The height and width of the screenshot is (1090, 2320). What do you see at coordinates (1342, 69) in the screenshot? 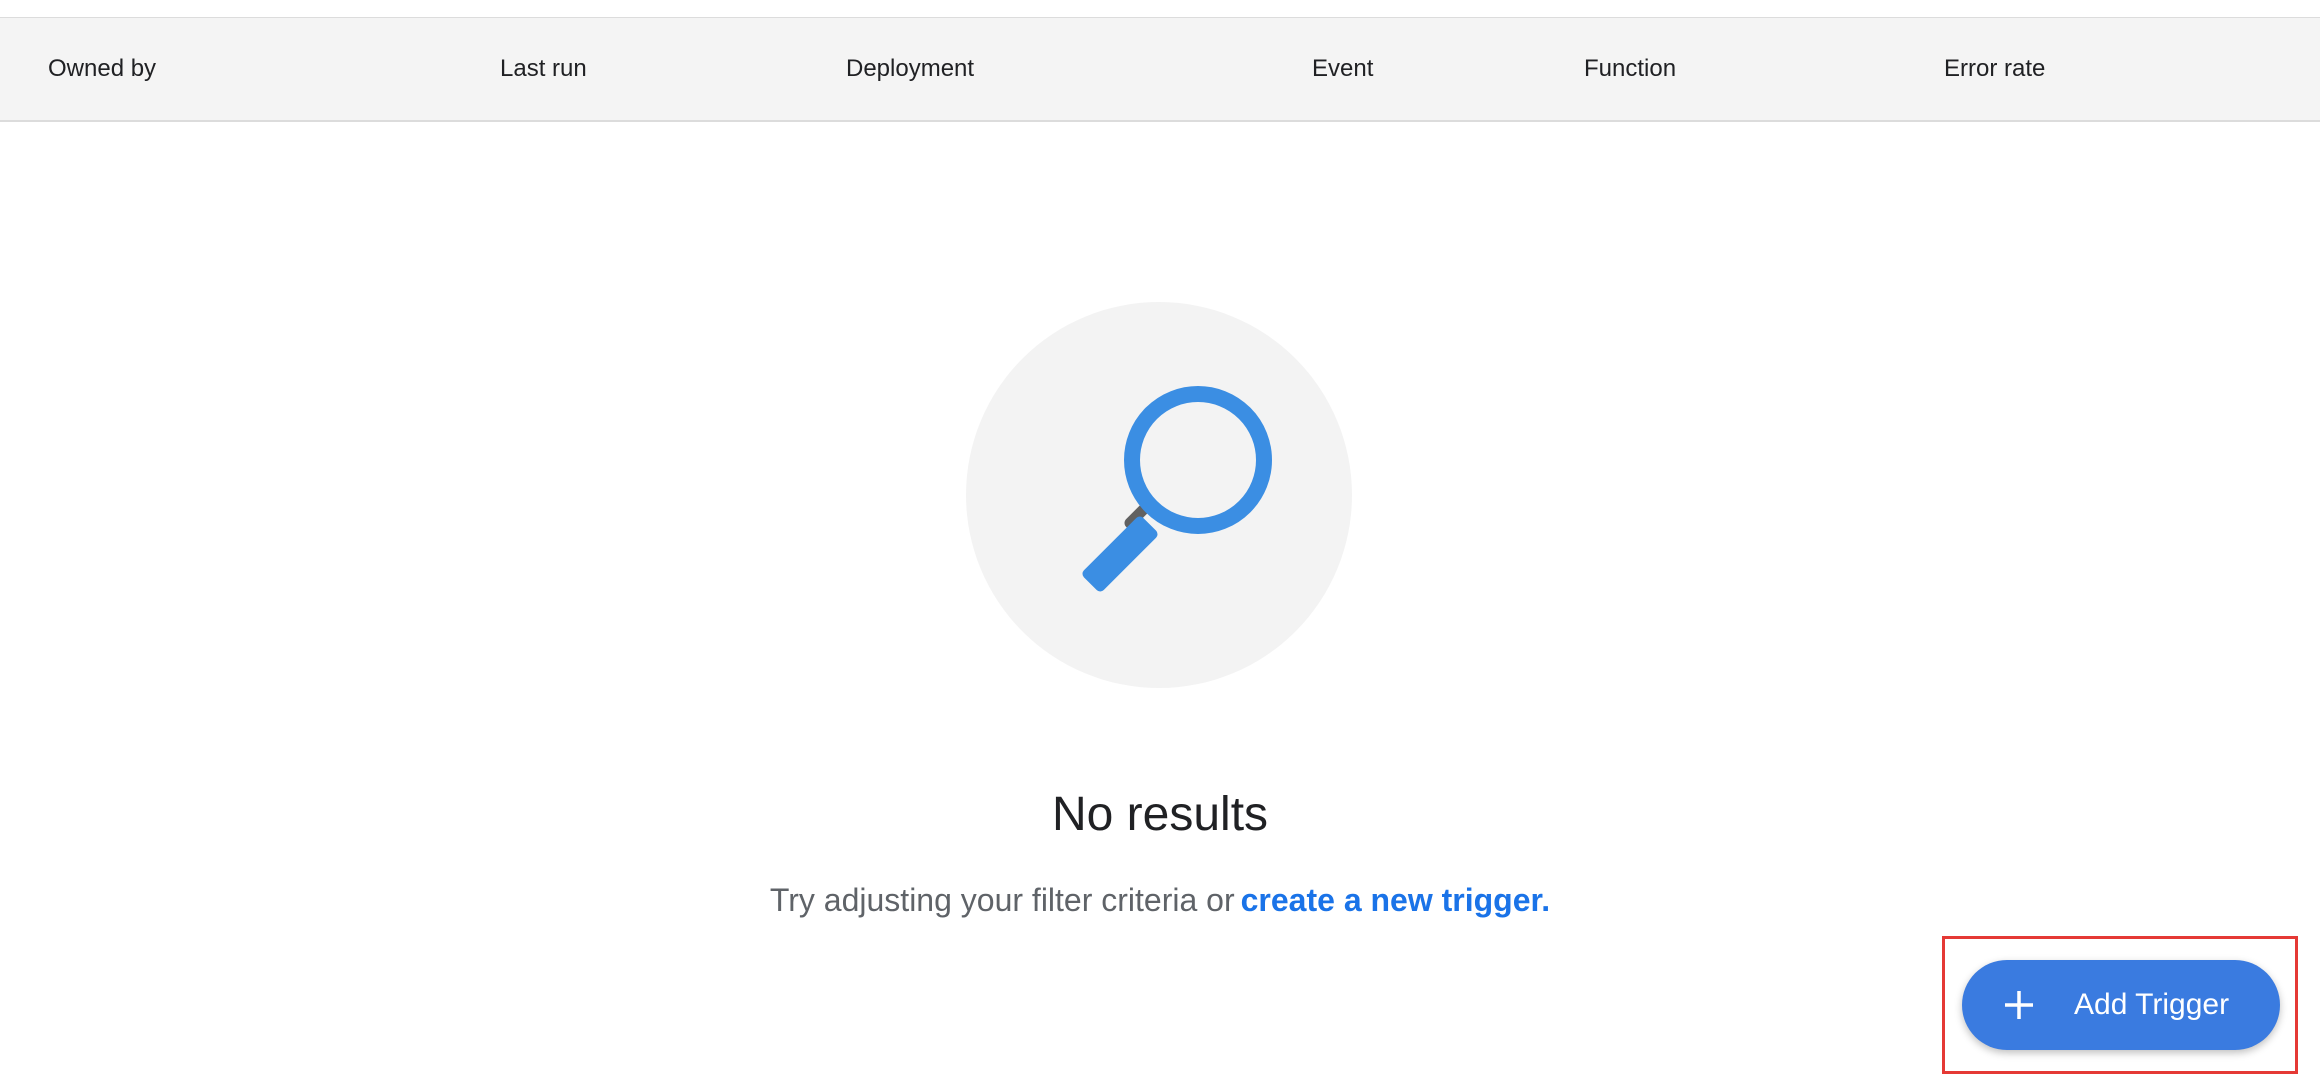
I see `column-header-event: Event` at bounding box center [1342, 69].